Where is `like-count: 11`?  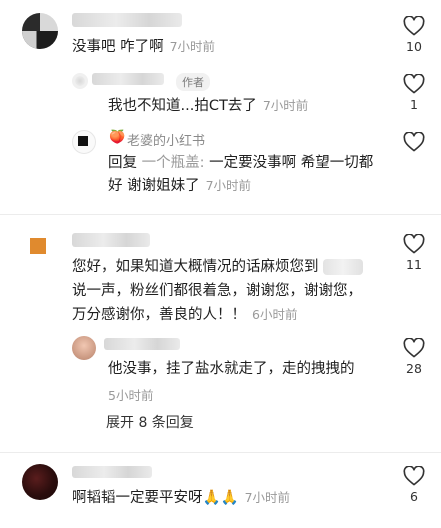 like-count: 11 is located at coordinates (414, 264).